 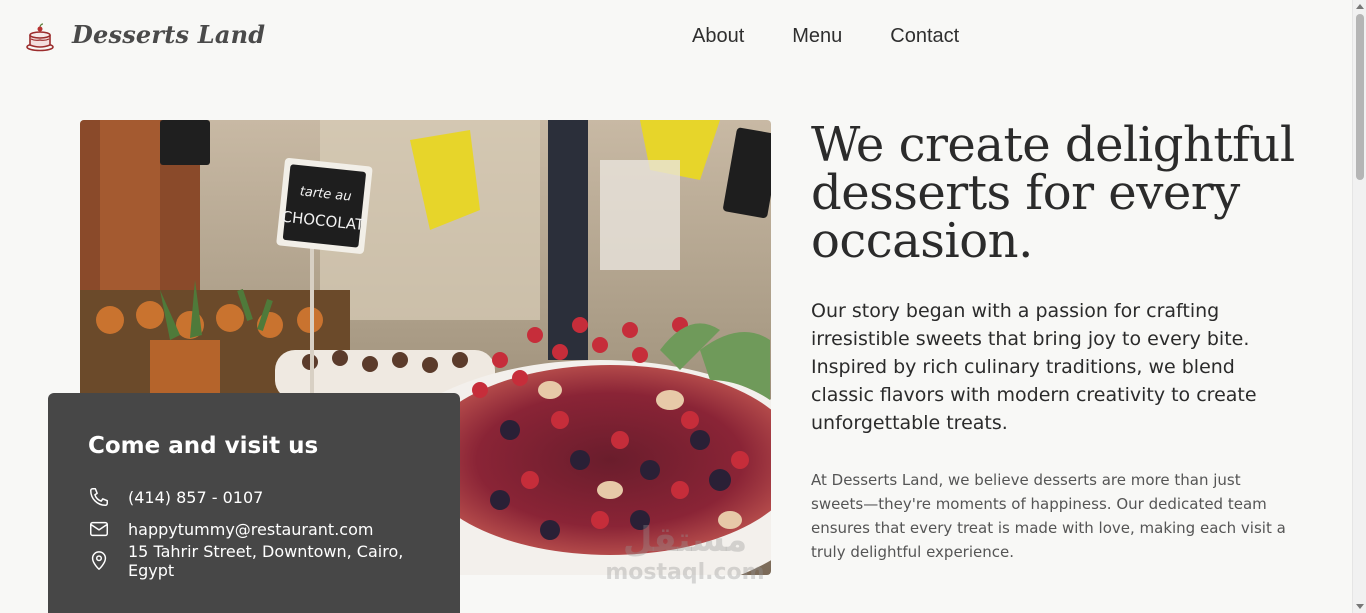 What do you see at coordinates (99, 560) in the screenshot?
I see `location-pin-icon` at bounding box center [99, 560].